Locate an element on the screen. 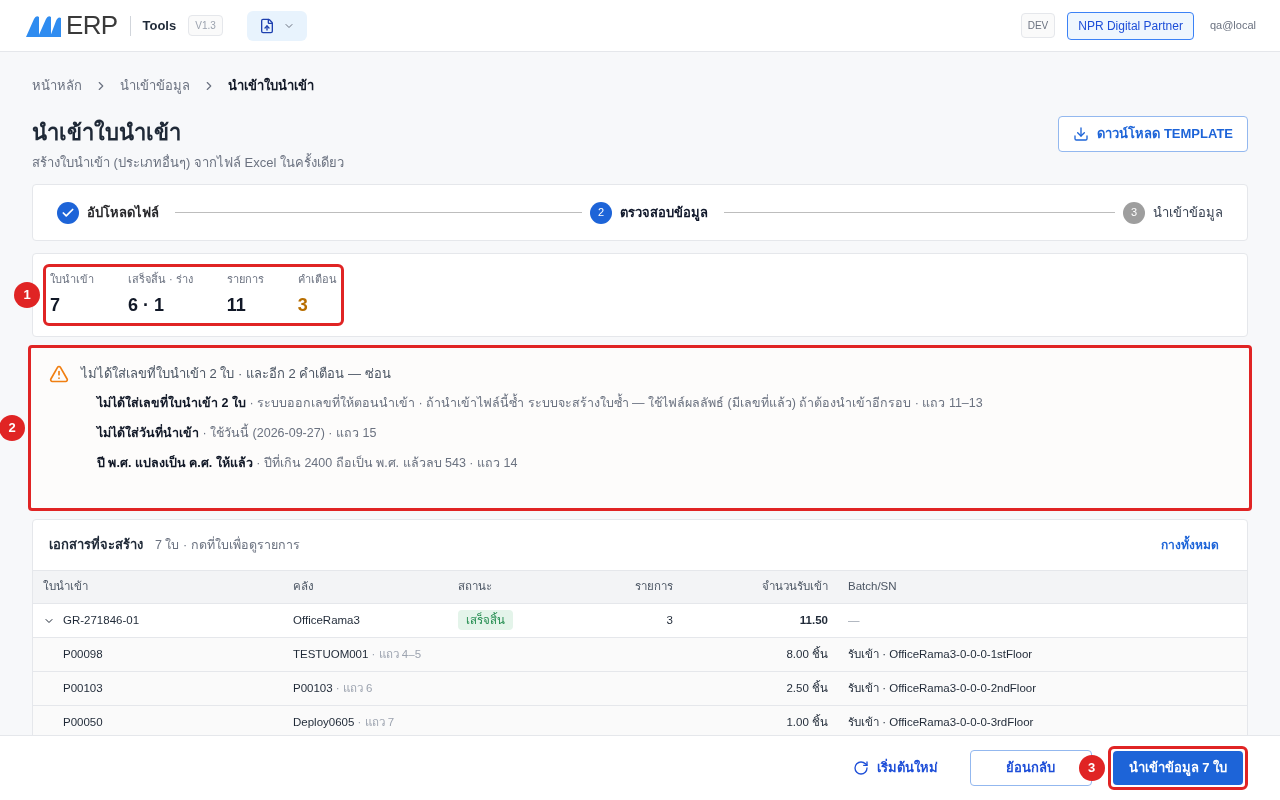  table-cell: P00103 · แถว 6 is located at coordinates (365, 688).